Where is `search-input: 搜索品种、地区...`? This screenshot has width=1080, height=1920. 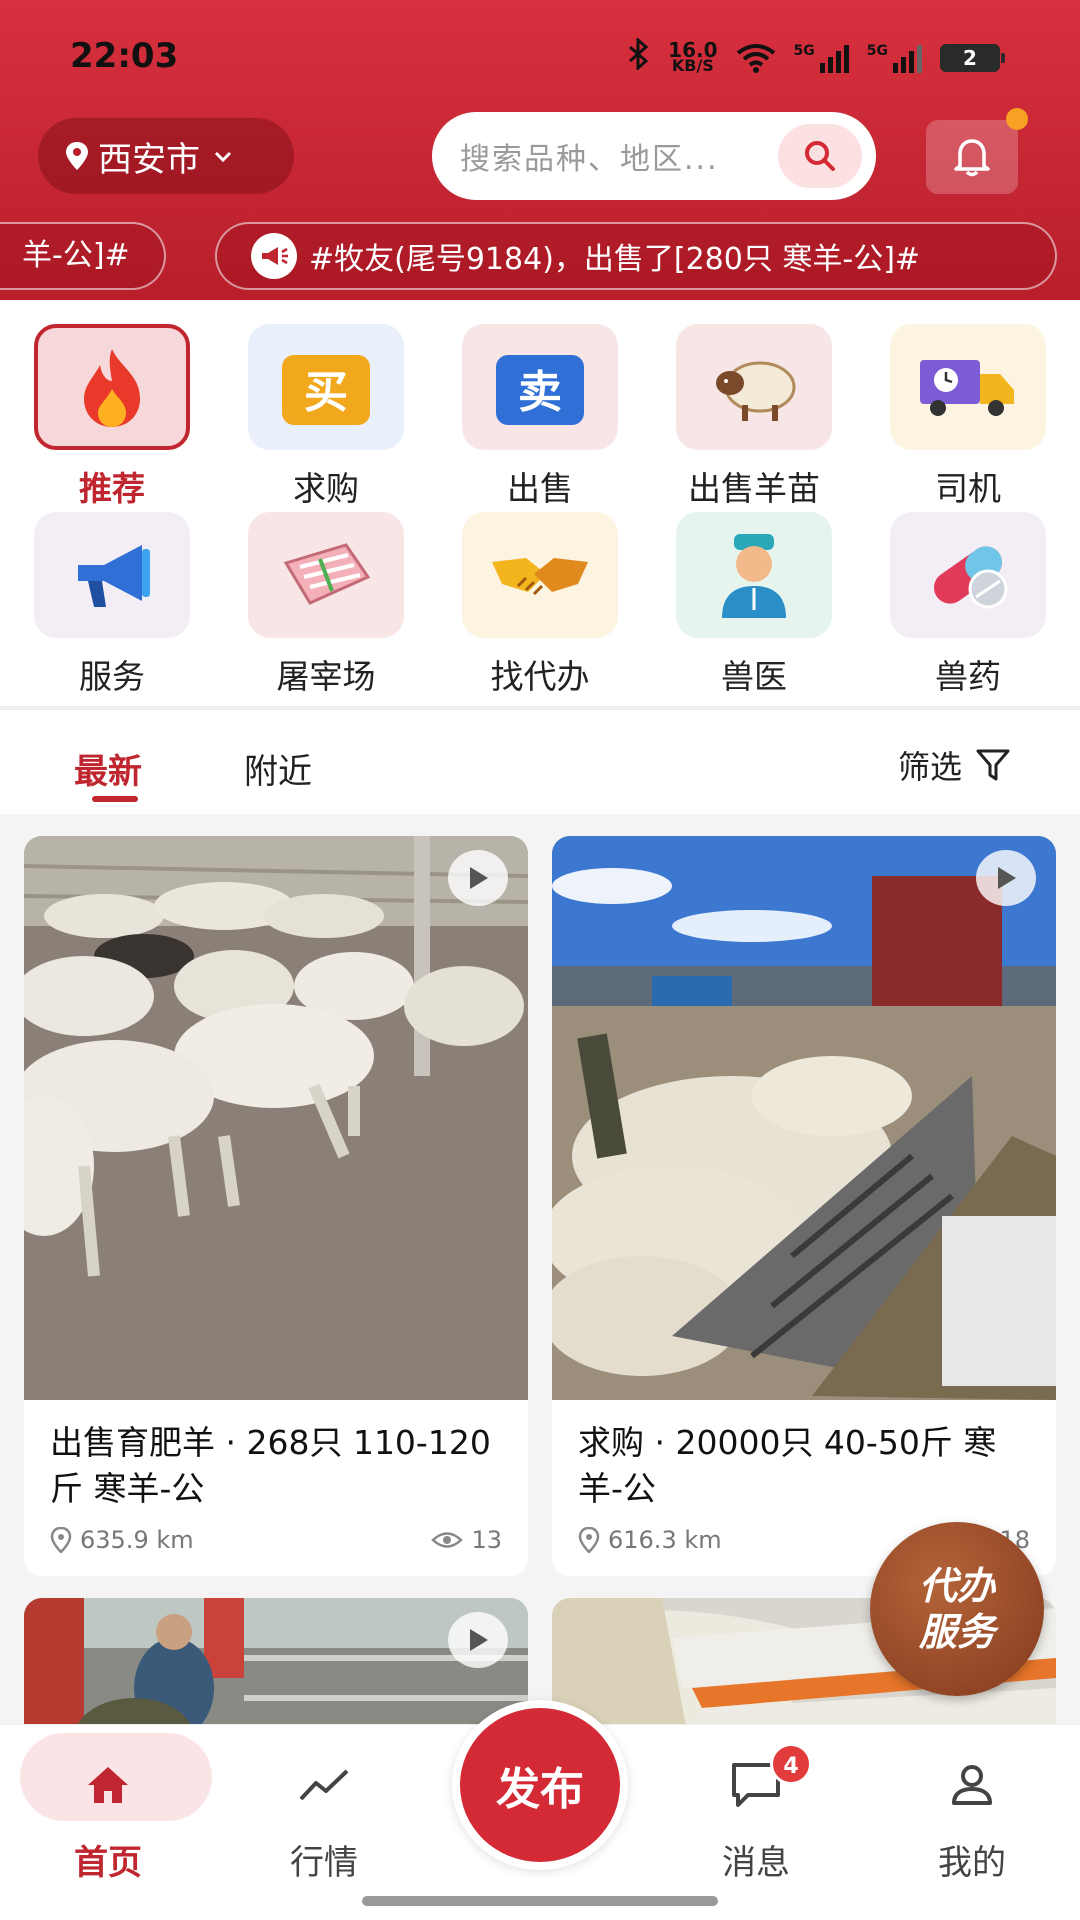 search-input: 搜索品种、地区... is located at coordinates (619, 156).